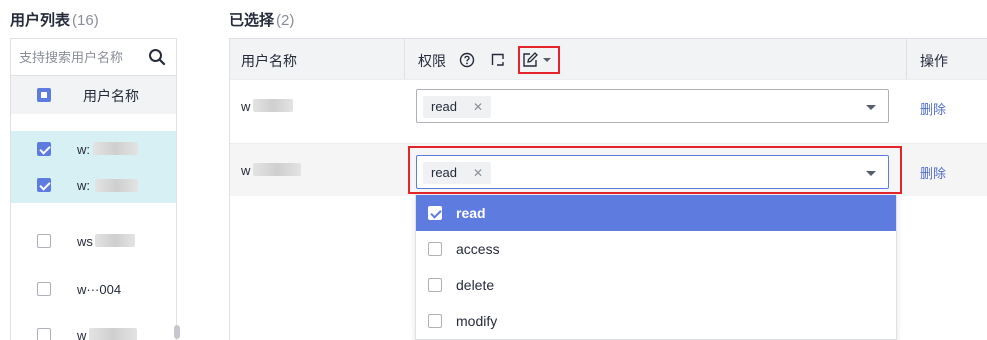 This screenshot has height=340, width=987. Describe the element at coordinates (285, 20) in the screenshot. I see `selected-count: (2)` at that location.